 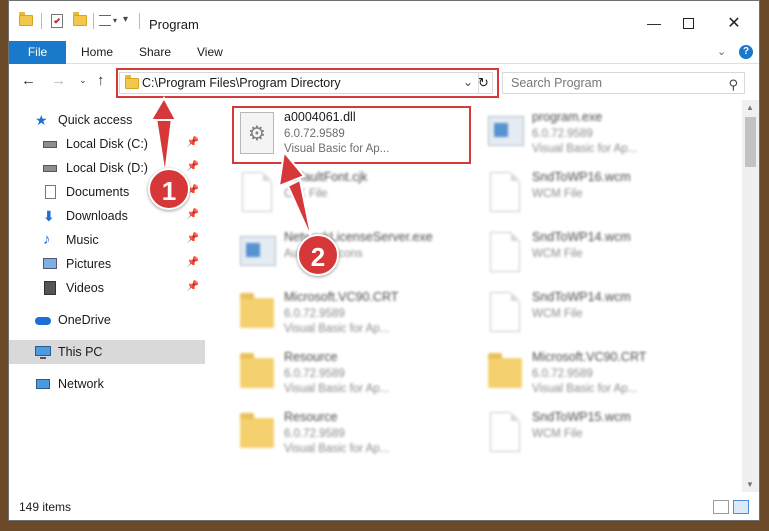 I want to click on minimize-button: —, so click(x=654, y=23).